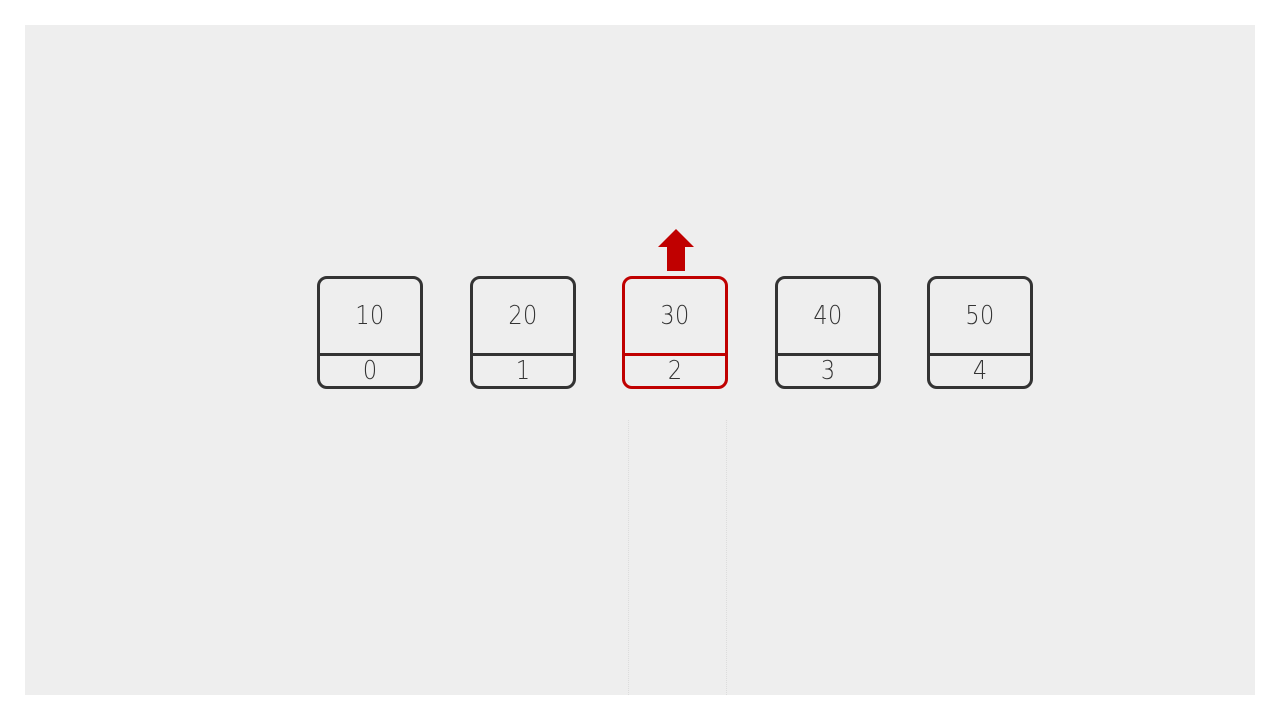 Image resolution: width=1280 pixels, height=720 pixels. I want to click on cell-index: 2, so click(675, 371).